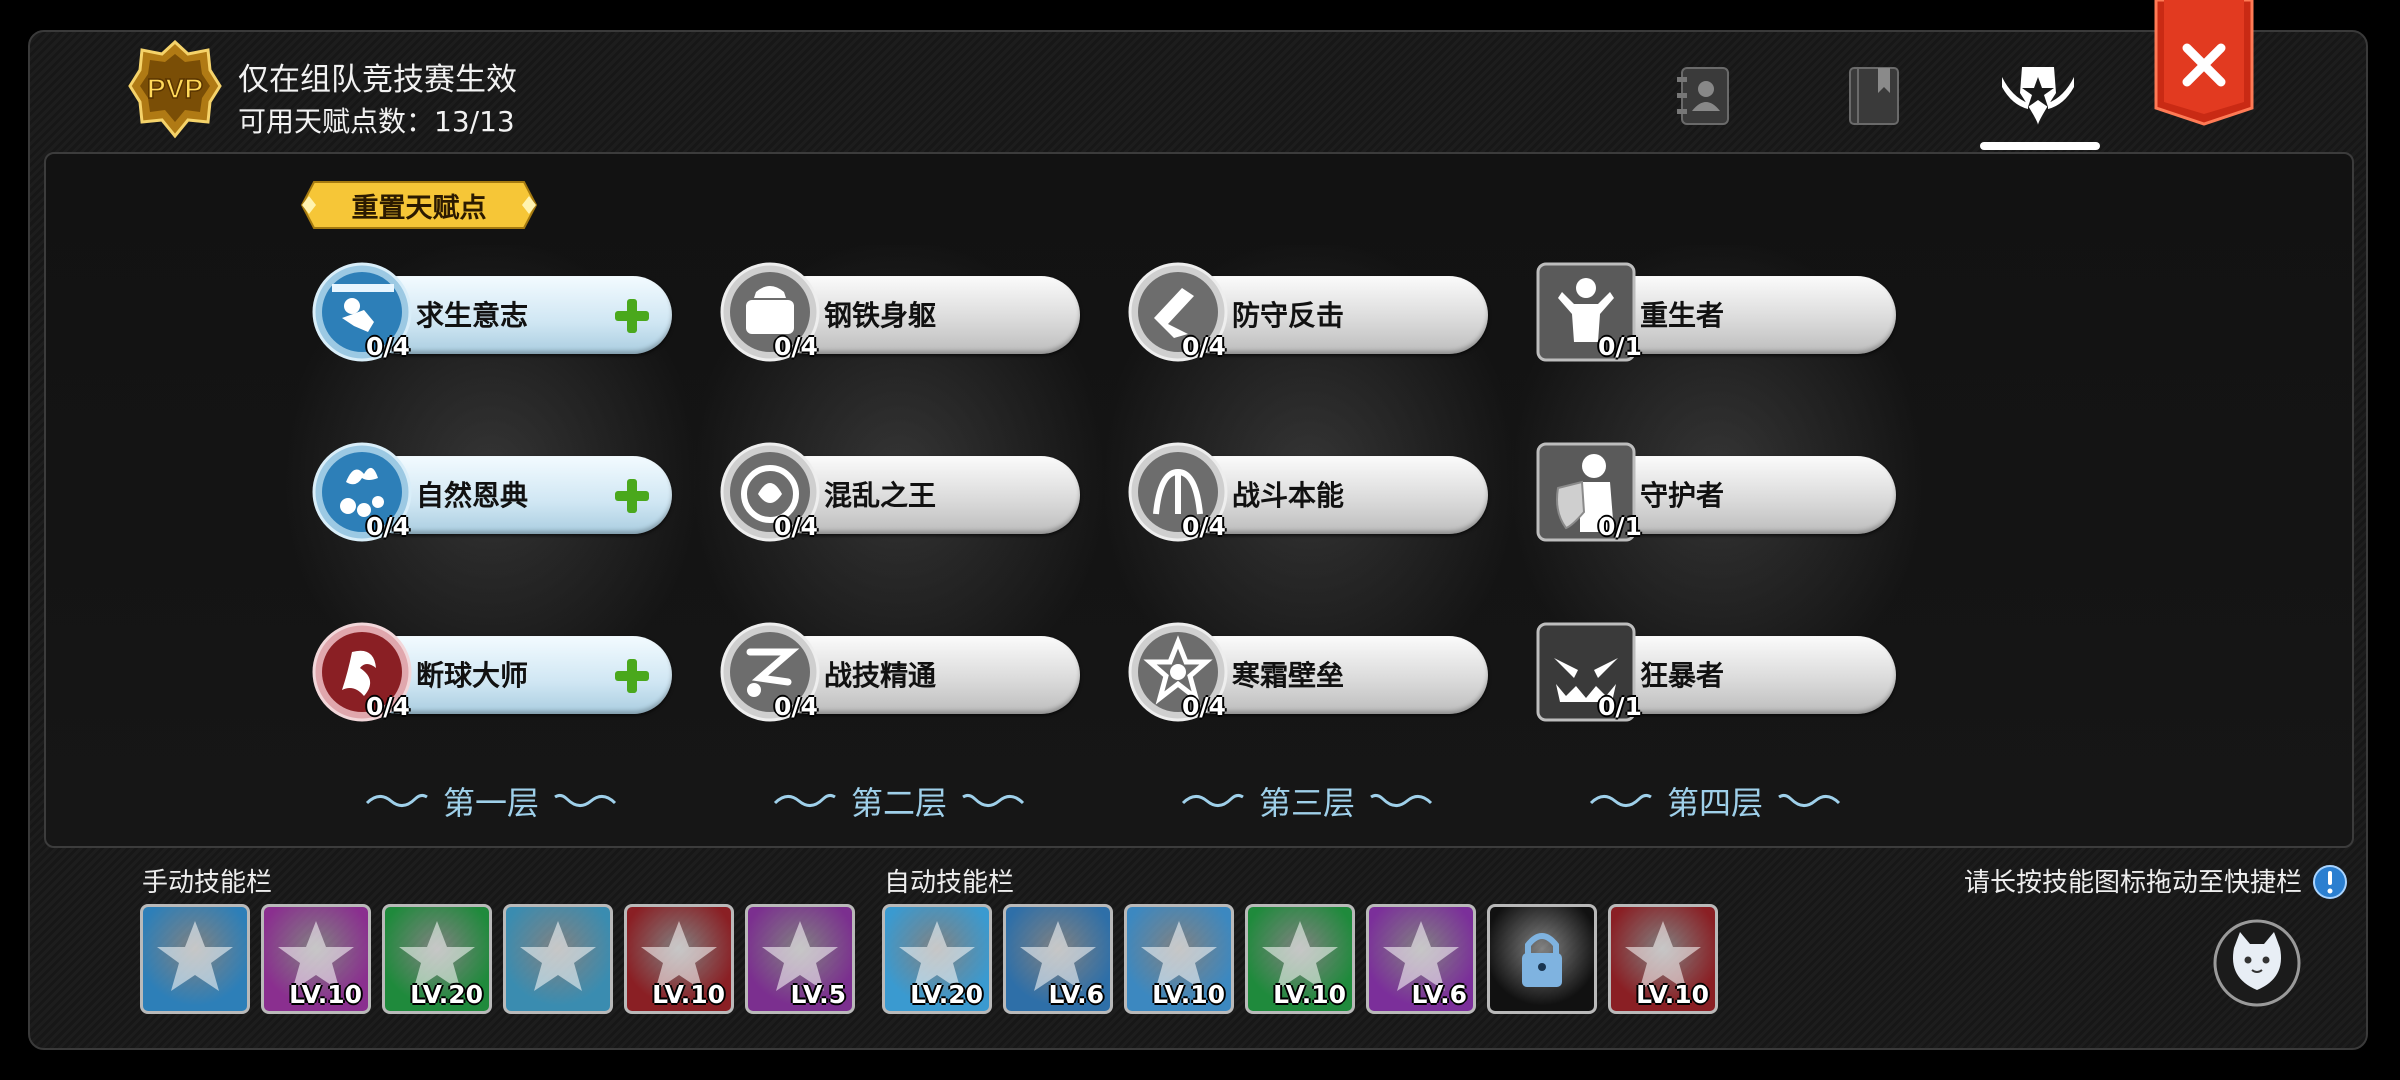 The height and width of the screenshot is (1080, 2400). Describe the element at coordinates (1288, 495) in the screenshot. I see `talent-name: 战斗本能` at that location.